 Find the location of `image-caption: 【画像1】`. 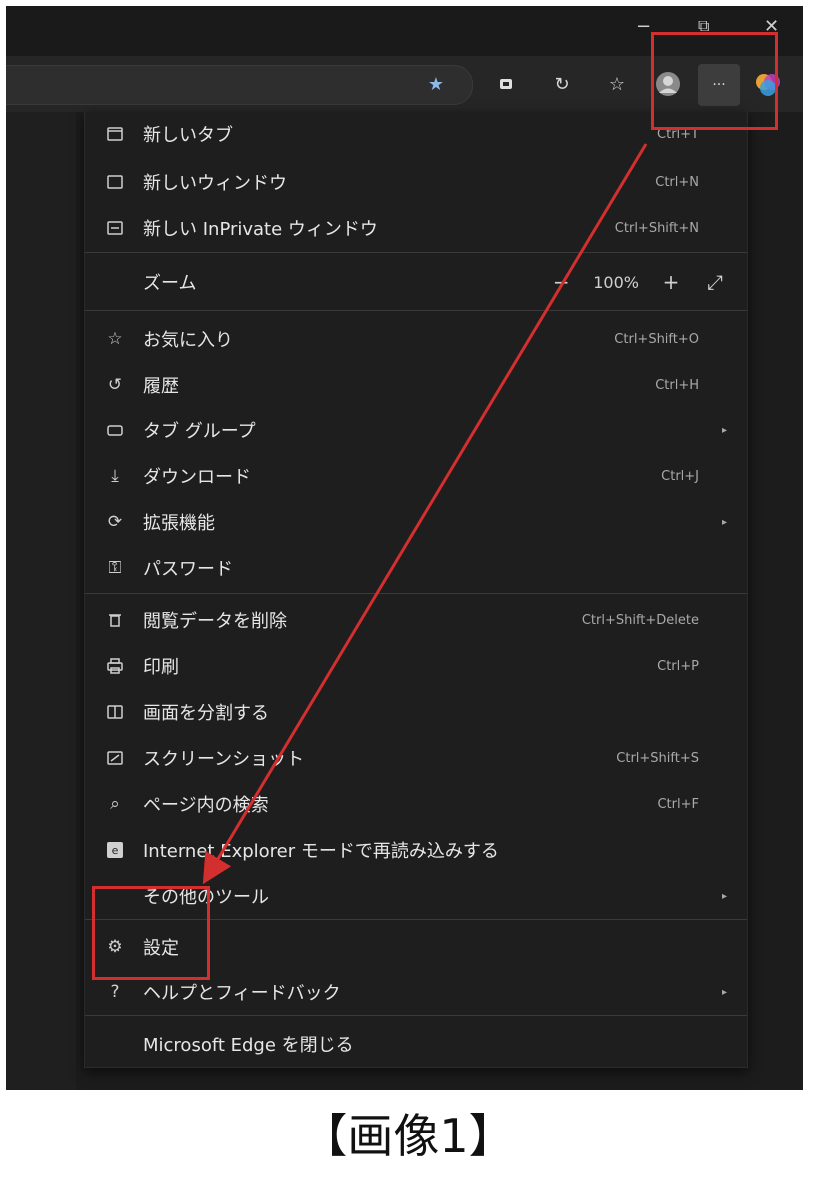

image-caption: 【画像1】 is located at coordinates (408, 1136).